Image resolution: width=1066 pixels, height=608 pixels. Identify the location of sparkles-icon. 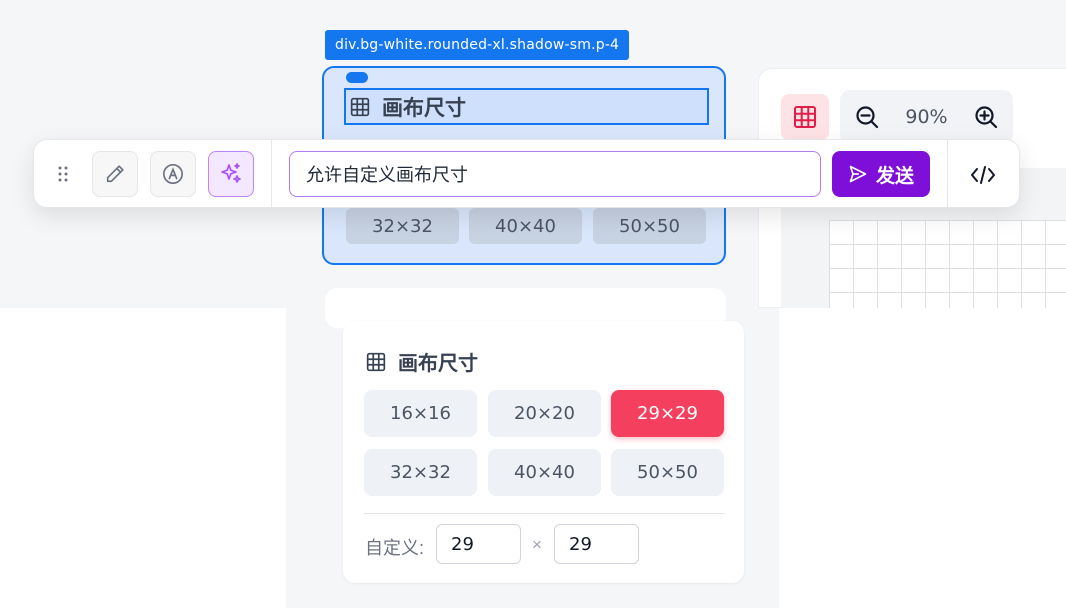
(231, 173).